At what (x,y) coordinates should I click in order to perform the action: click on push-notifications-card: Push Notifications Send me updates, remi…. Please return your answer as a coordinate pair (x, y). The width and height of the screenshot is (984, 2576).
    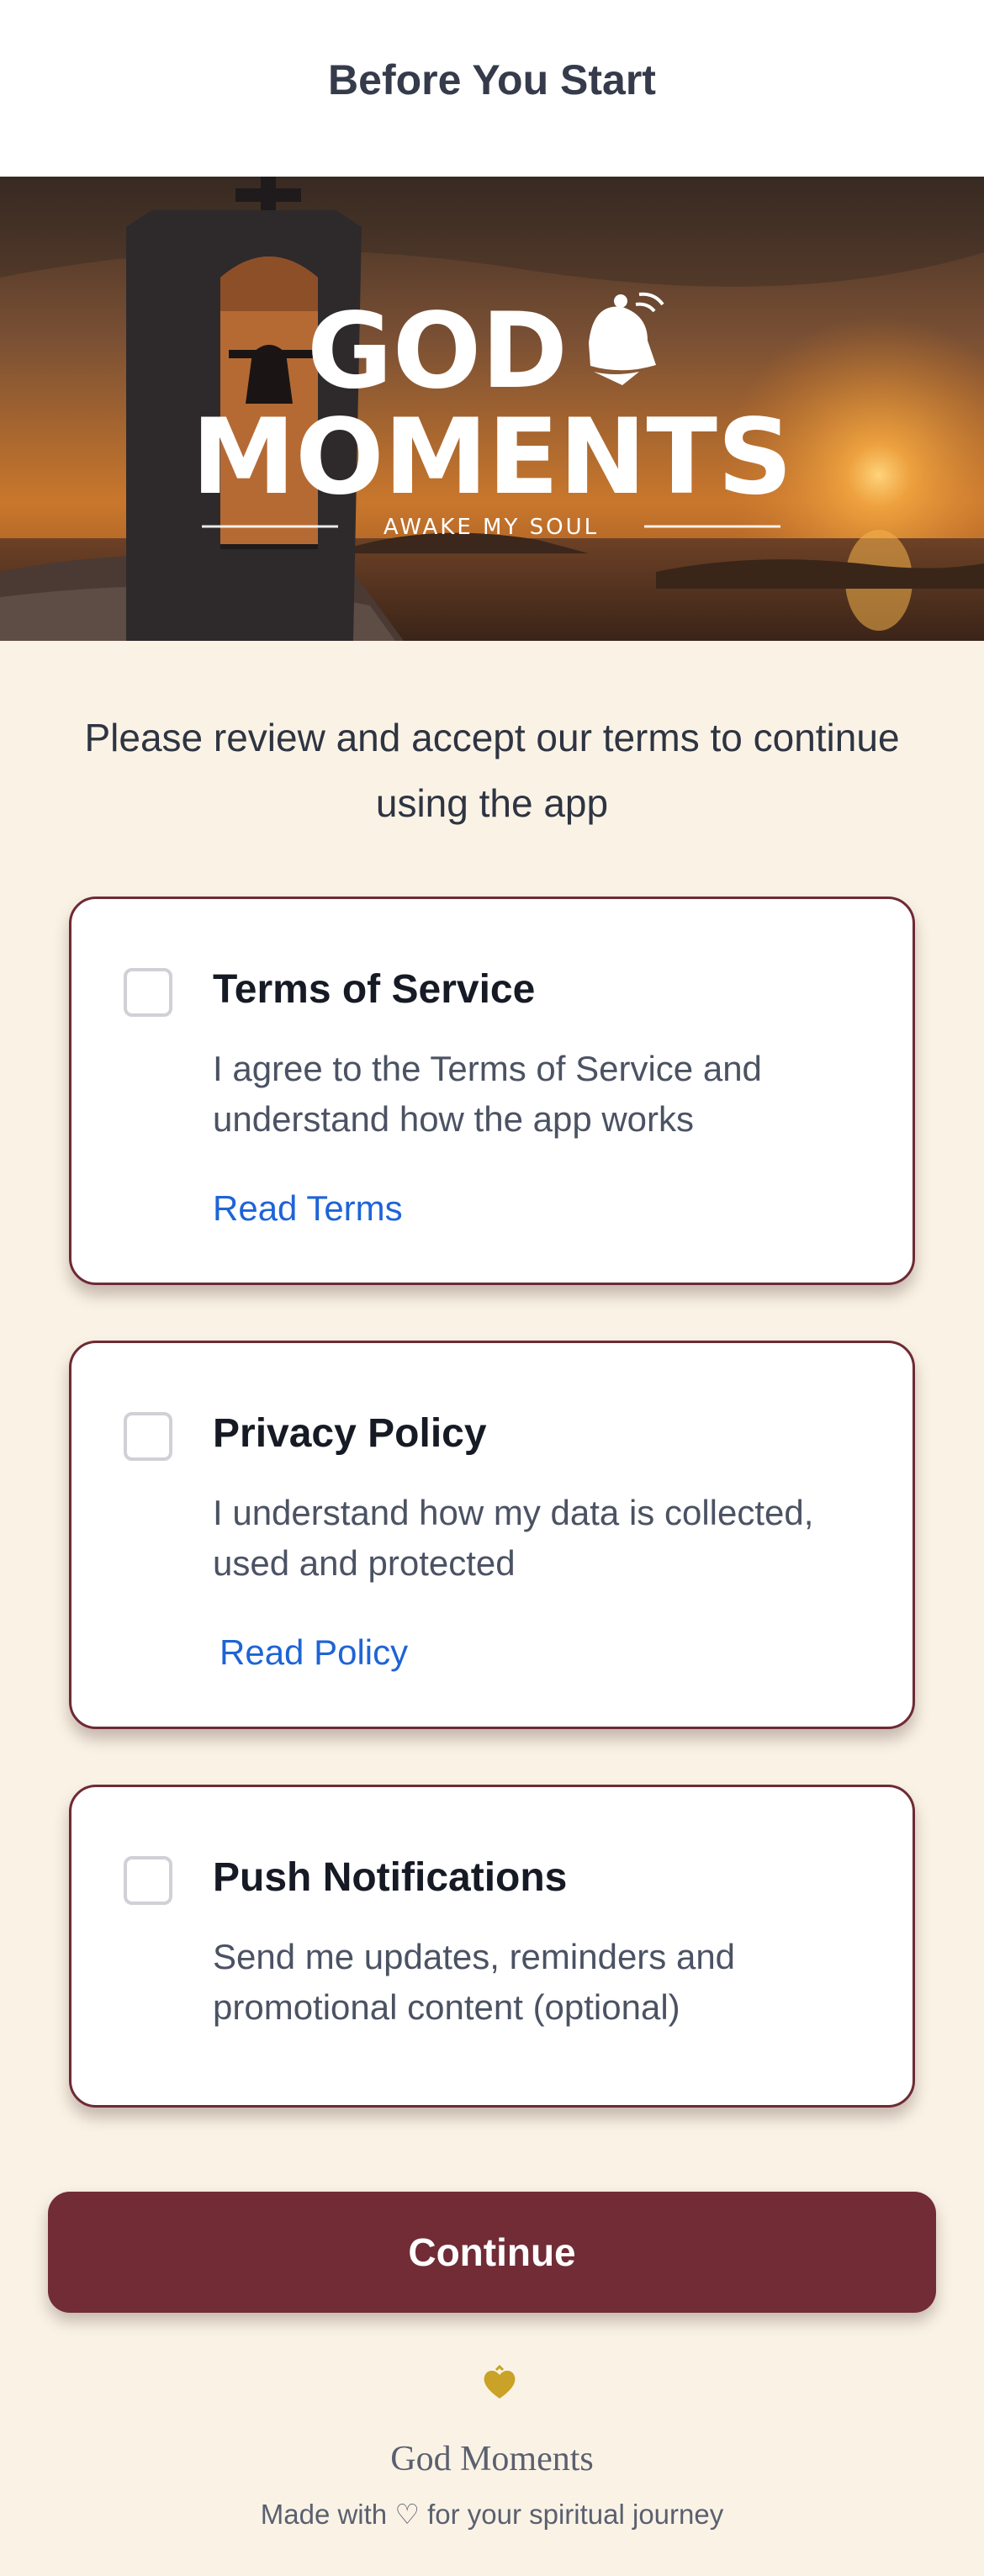
    Looking at the image, I should click on (492, 1946).